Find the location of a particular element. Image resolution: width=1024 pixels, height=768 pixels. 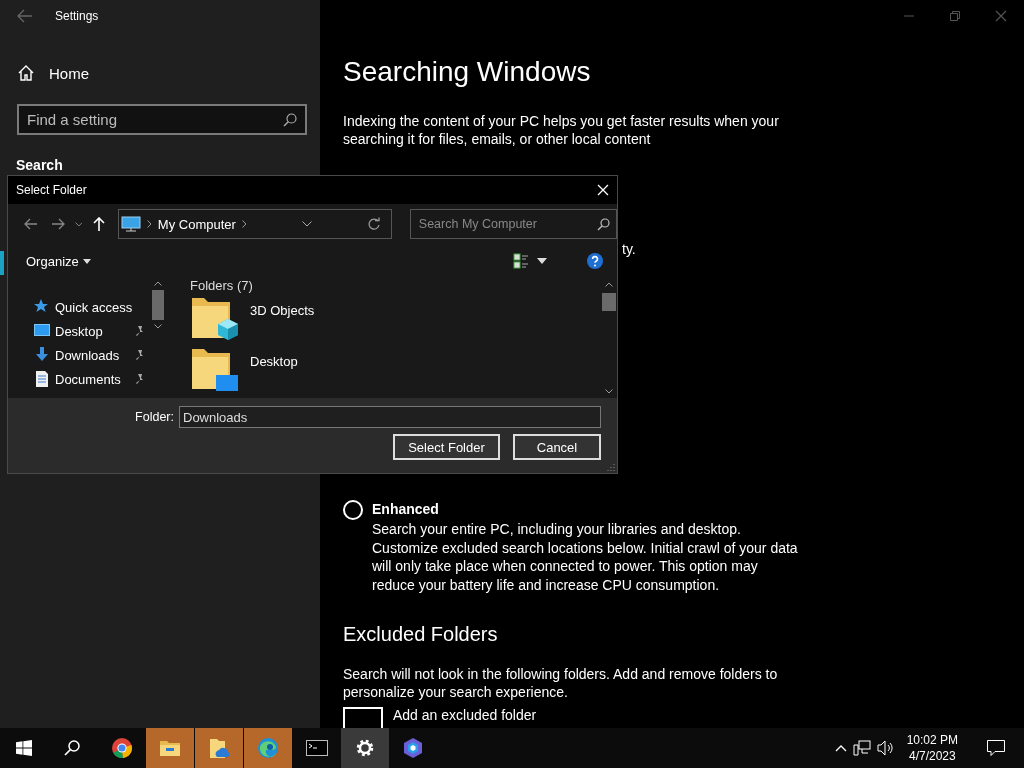

nav-item: Quick access is located at coordinates (92, 307).